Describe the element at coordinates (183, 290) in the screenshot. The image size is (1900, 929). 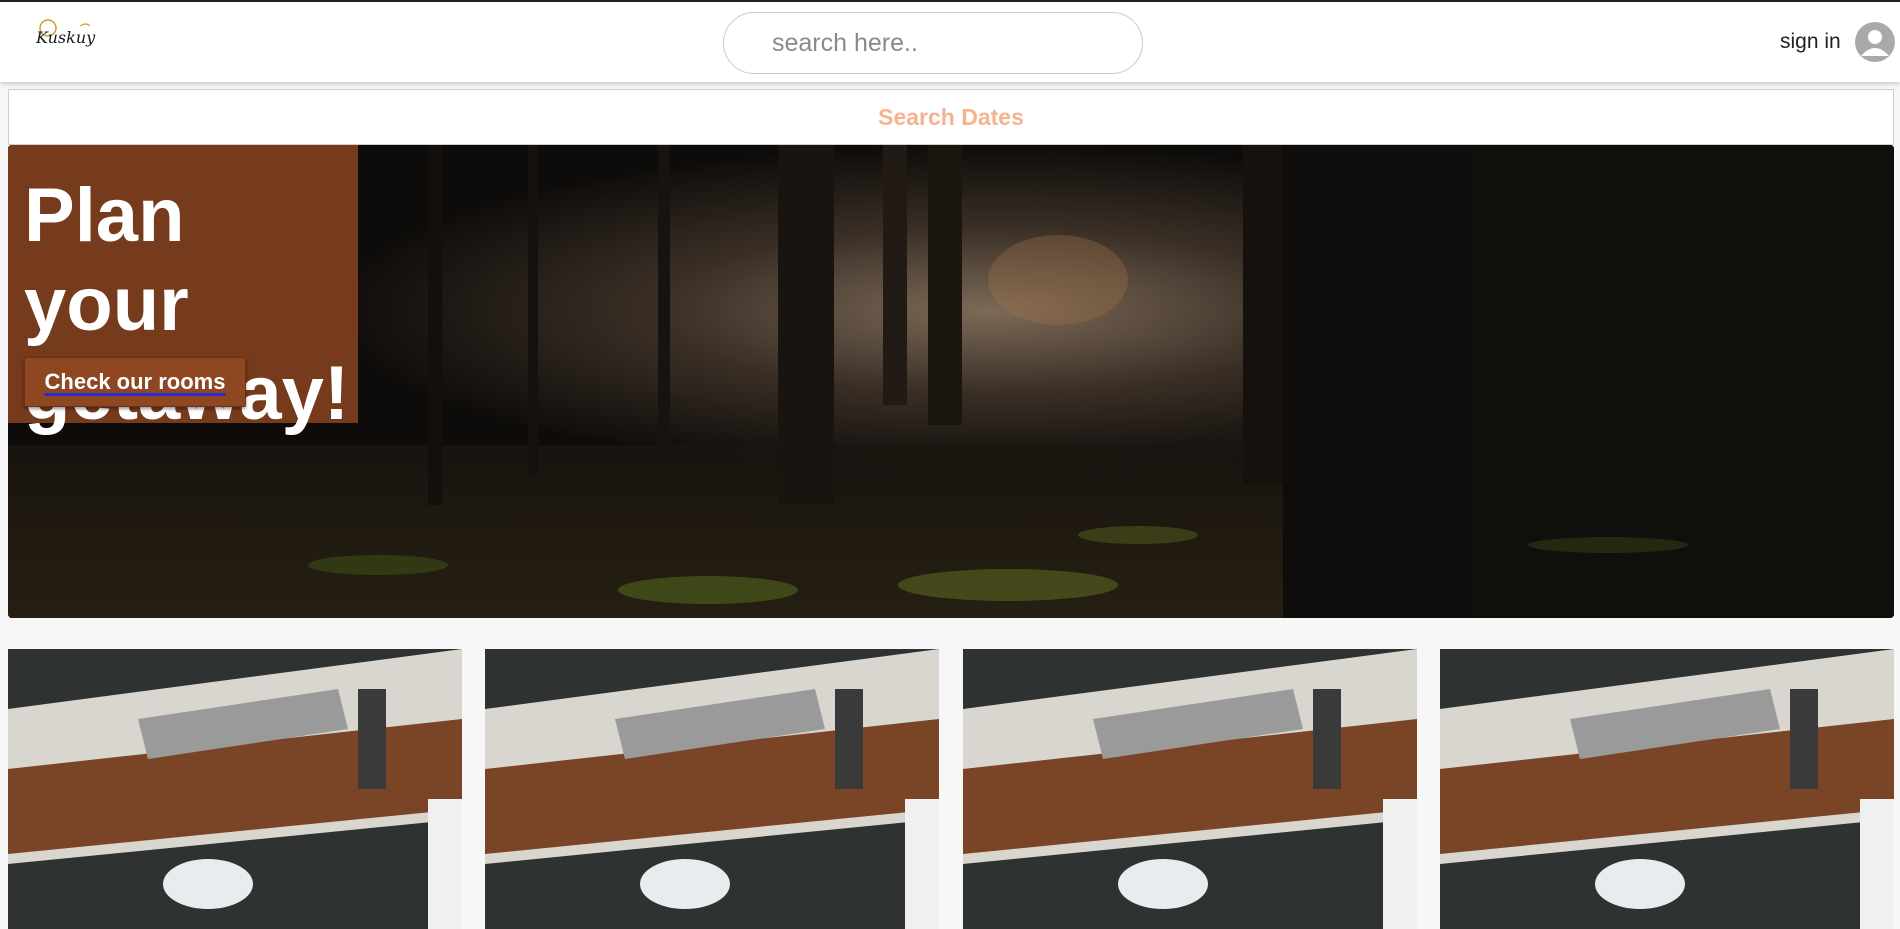
I see `hero-panel: Plan your getaway! Check our rooms` at that location.